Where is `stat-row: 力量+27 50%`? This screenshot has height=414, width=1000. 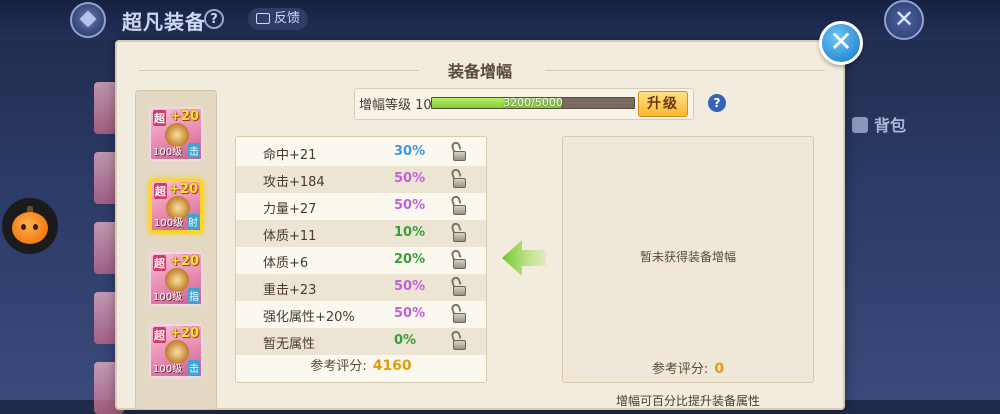
stat-row: 力量+27 50% is located at coordinates (361, 206).